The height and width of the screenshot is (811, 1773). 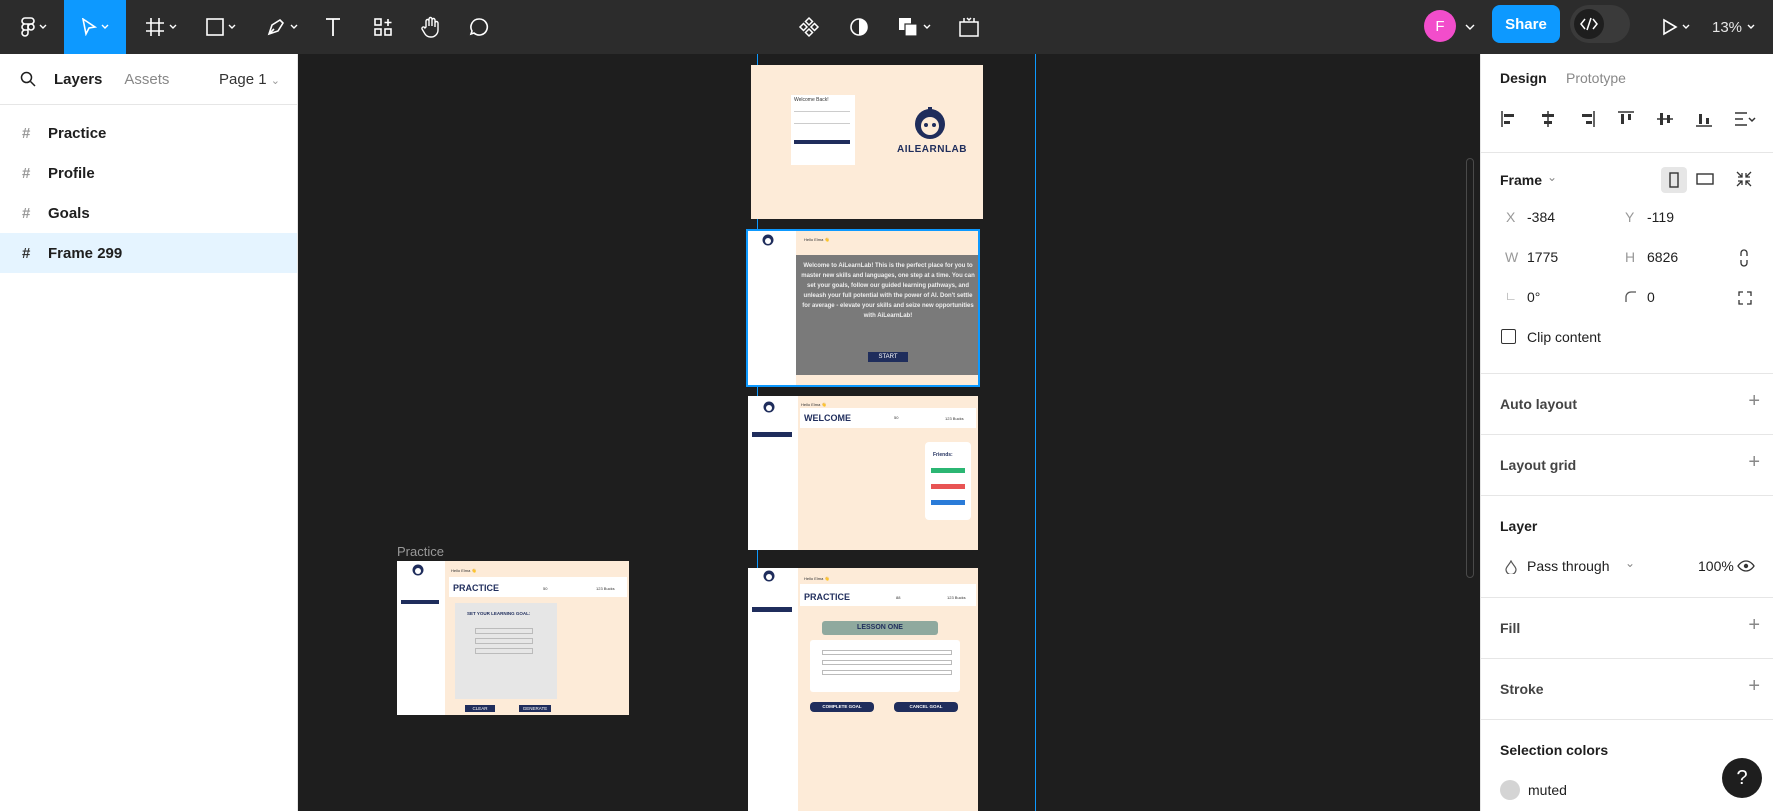 I want to click on layer-item-profile: # Profile, so click(x=148, y=173).